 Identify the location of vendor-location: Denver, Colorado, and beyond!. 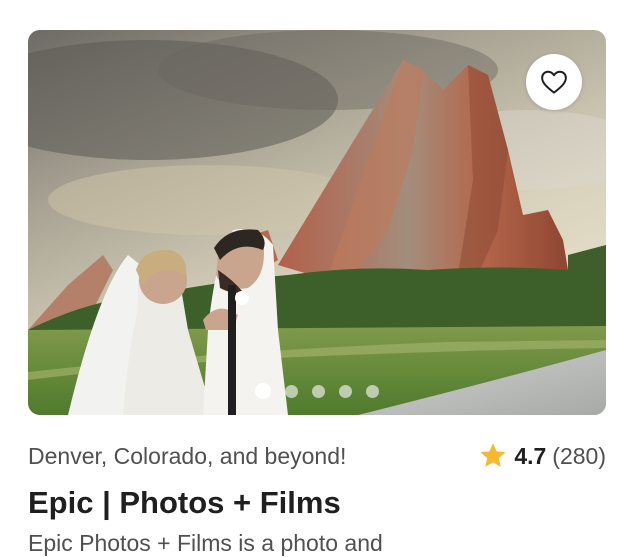
(187, 455).